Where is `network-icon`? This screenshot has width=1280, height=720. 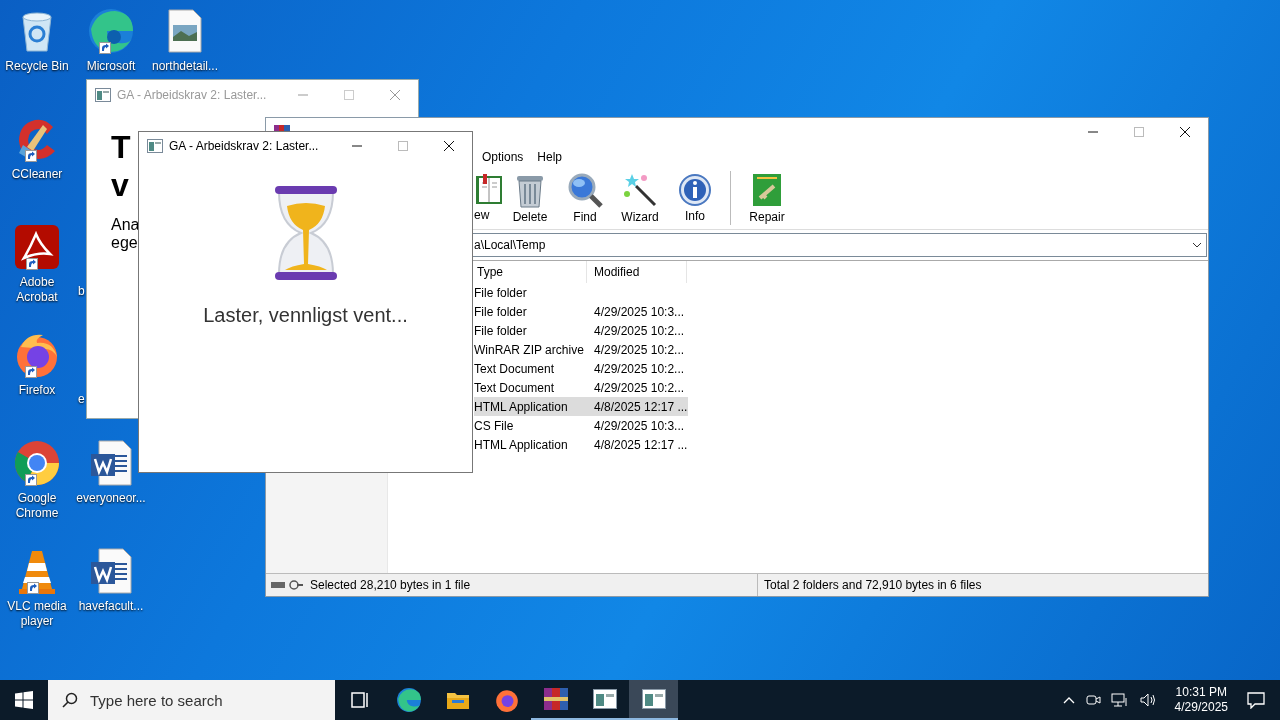
network-icon is located at coordinates (1119, 700).